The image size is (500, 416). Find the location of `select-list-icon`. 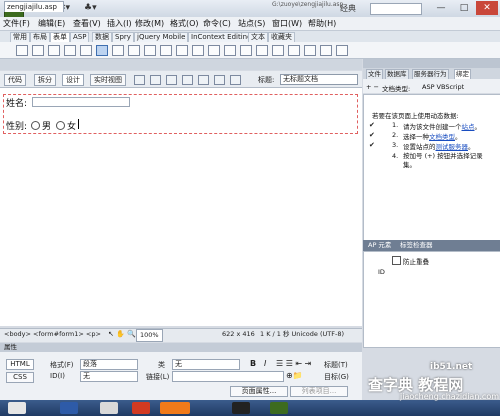

select-list-icon is located at coordinates (134, 50).